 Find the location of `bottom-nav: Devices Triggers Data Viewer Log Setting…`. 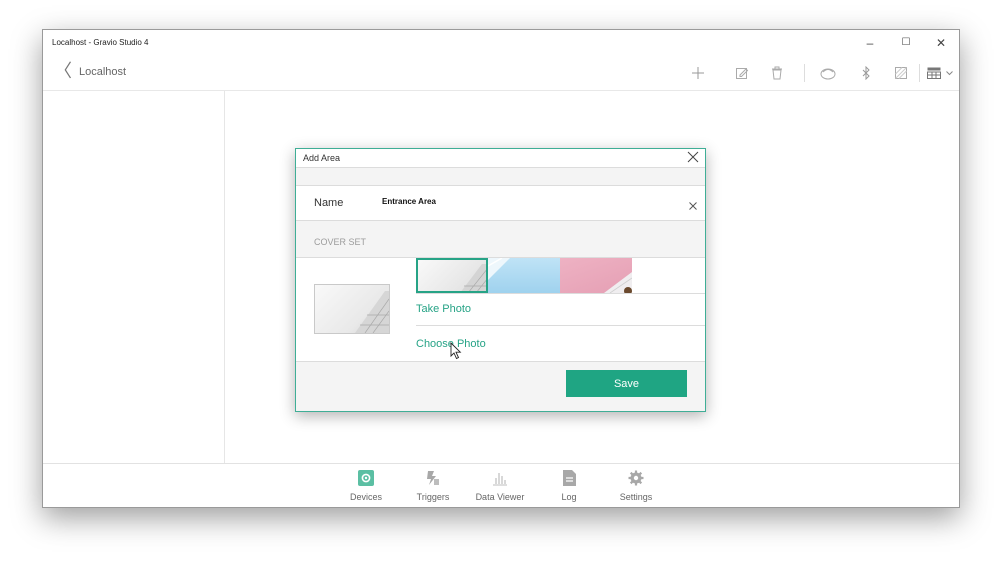

bottom-nav: Devices Triggers Data Viewer Log Setting… is located at coordinates (501, 485).